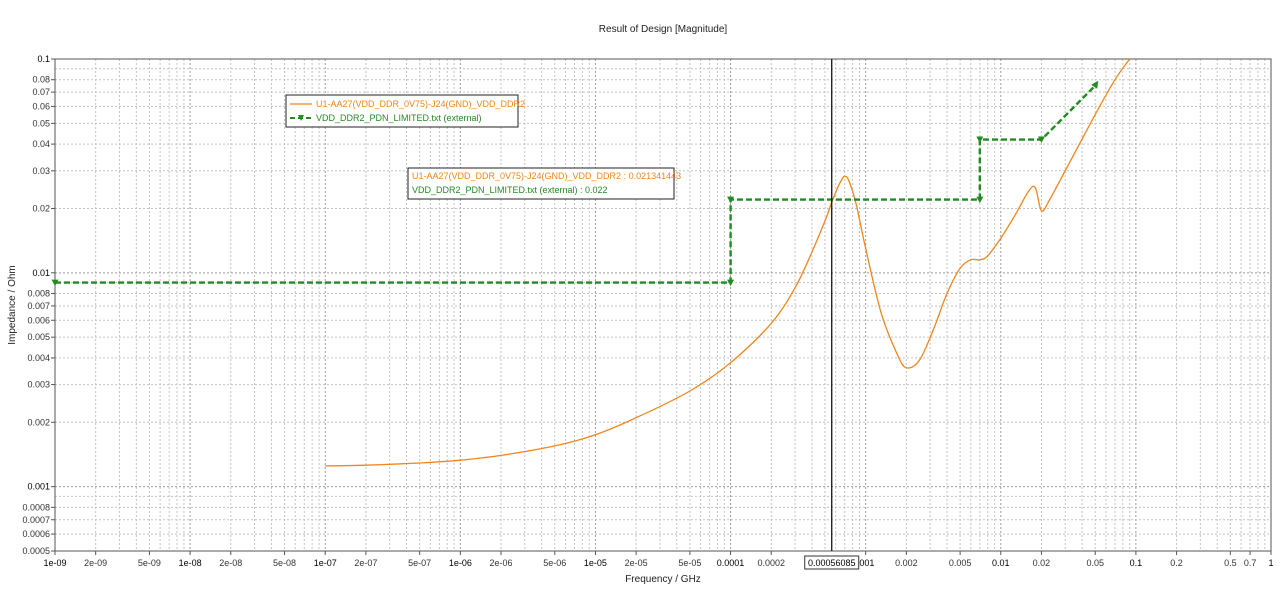  I want to click on x-tick-label: 2e-07, so click(365, 563).